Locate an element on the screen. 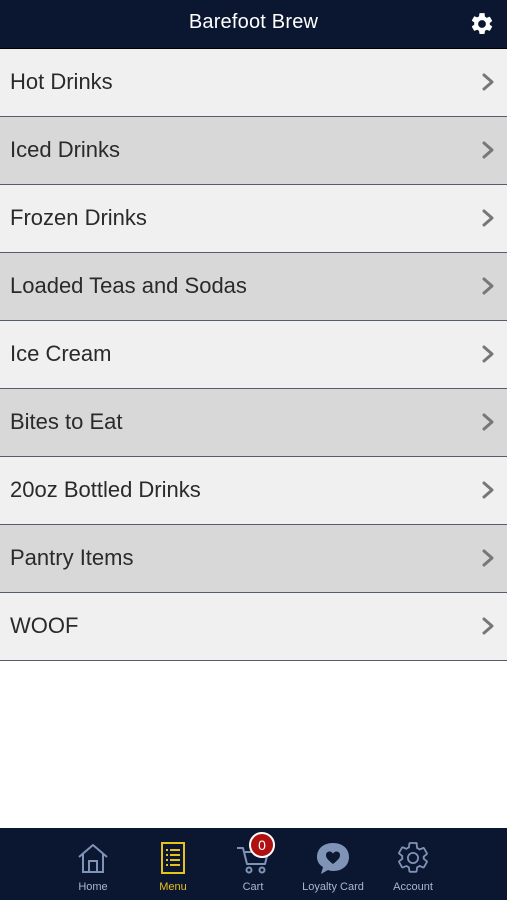 This screenshot has width=507, height=900. tab-label: Loyalty Card is located at coordinates (333, 887).